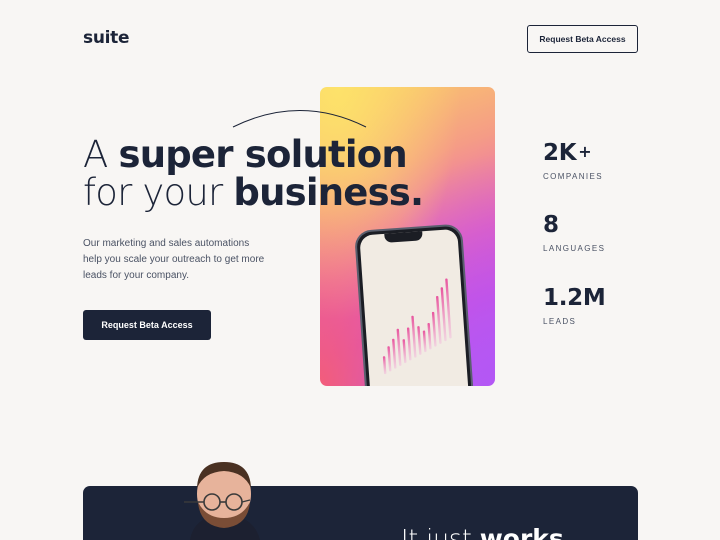  I want to click on phone-mockup-icon, so click(414, 304).